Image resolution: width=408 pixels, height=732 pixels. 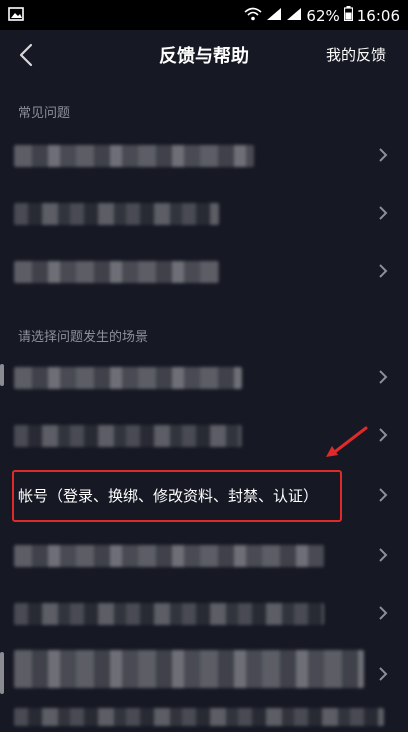 What do you see at coordinates (378, 15) in the screenshot?
I see `clock: 16:06` at bounding box center [378, 15].